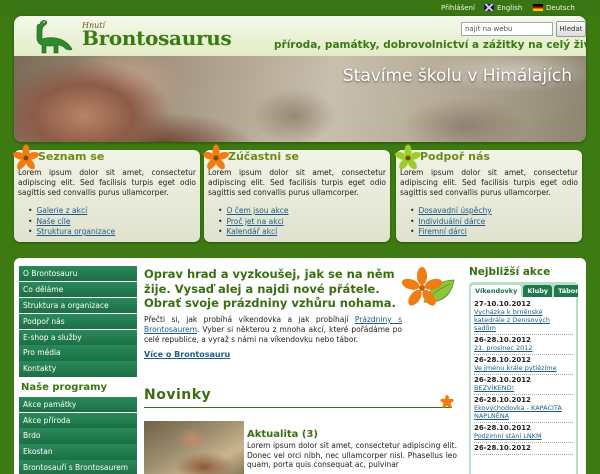  I want to click on nav-item-eshop: E-shop a služby, so click(78, 337).